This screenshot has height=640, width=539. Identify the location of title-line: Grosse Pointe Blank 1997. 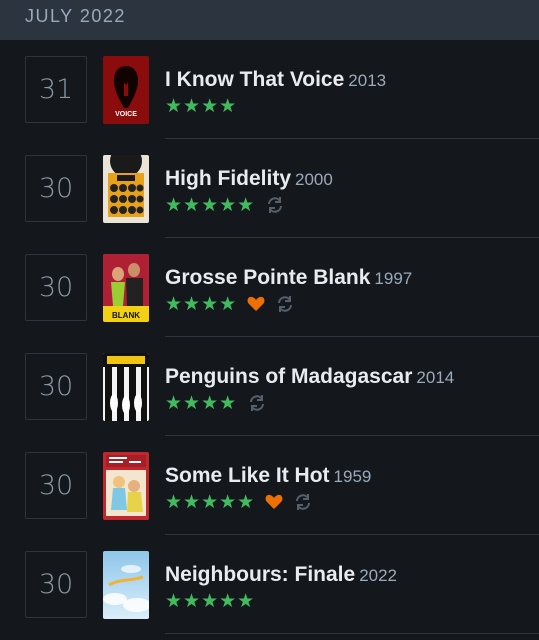
(288, 278).